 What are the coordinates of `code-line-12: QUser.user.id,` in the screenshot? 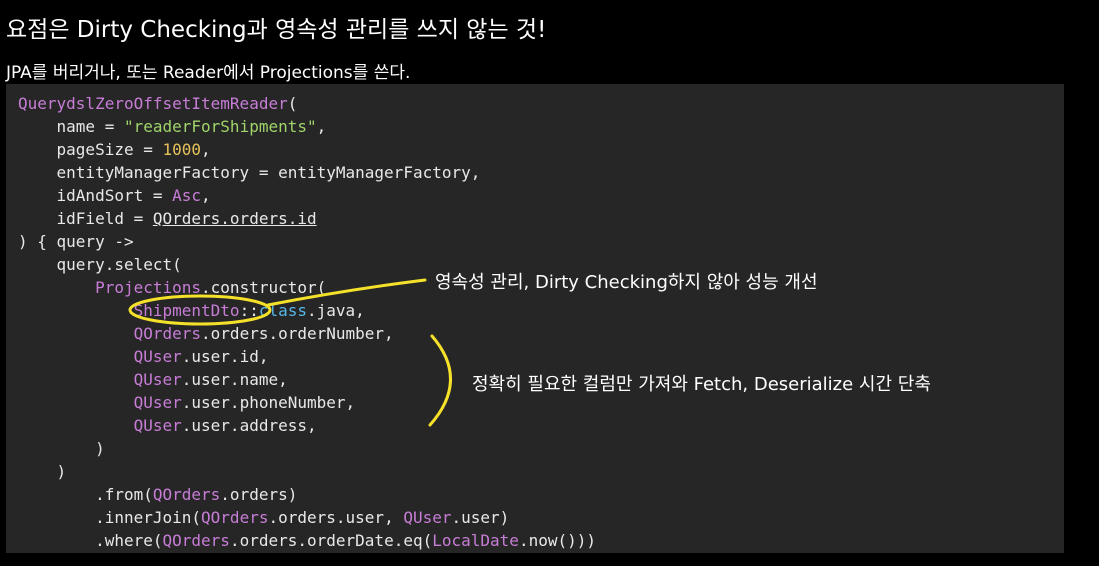 It's located at (307, 356).